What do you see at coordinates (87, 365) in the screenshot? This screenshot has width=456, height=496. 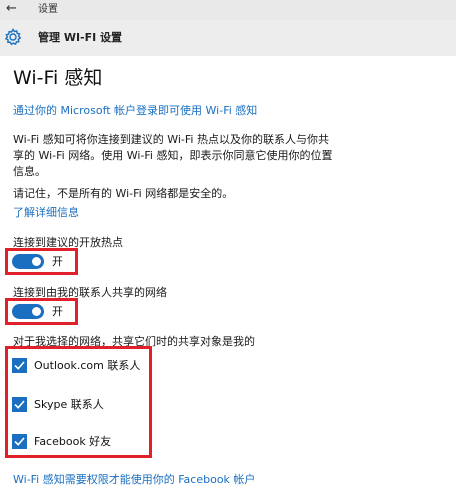 I see `checkbox-label: Outlook.com 联系人` at bounding box center [87, 365].